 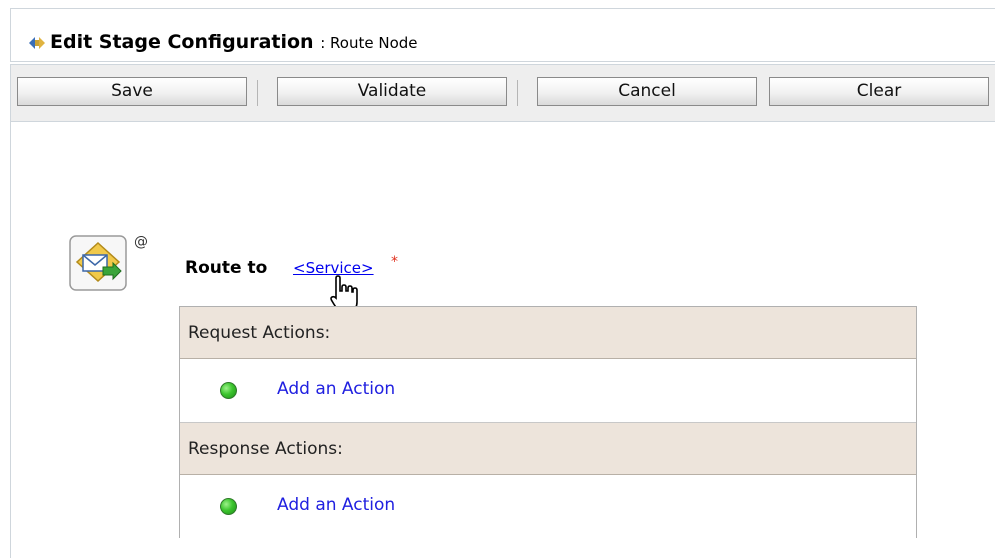 I want to click on at-icon: @, so click(x=141, y=242).